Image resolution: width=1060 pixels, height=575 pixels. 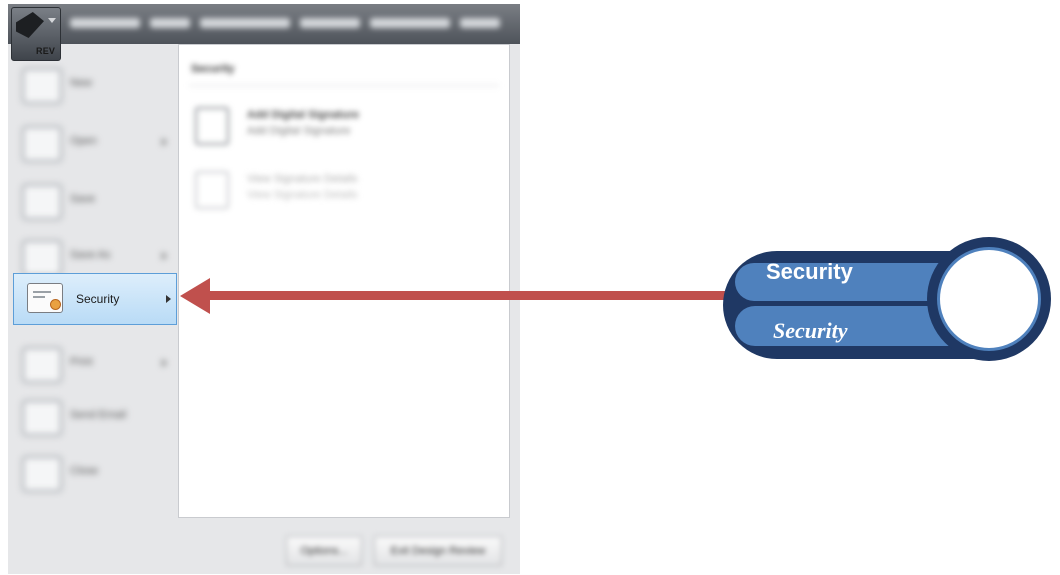 I want to click on menu-item-new: New, so click(x=92, y=84).